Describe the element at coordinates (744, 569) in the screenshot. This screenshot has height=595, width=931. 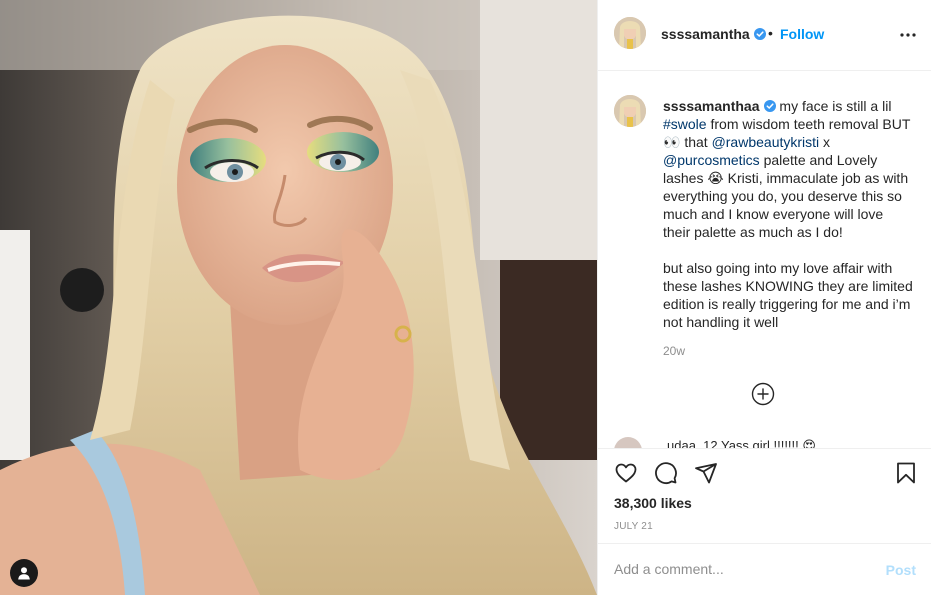
I see `comment-input` at that location.